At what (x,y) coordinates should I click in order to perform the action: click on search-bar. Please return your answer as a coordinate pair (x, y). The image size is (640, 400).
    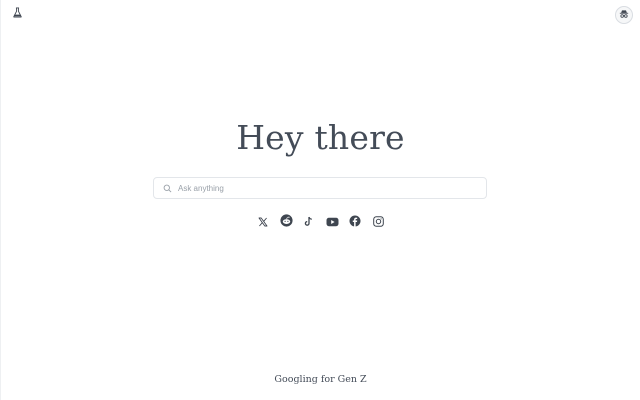
    Looking at the image, I should click on (320, 188).